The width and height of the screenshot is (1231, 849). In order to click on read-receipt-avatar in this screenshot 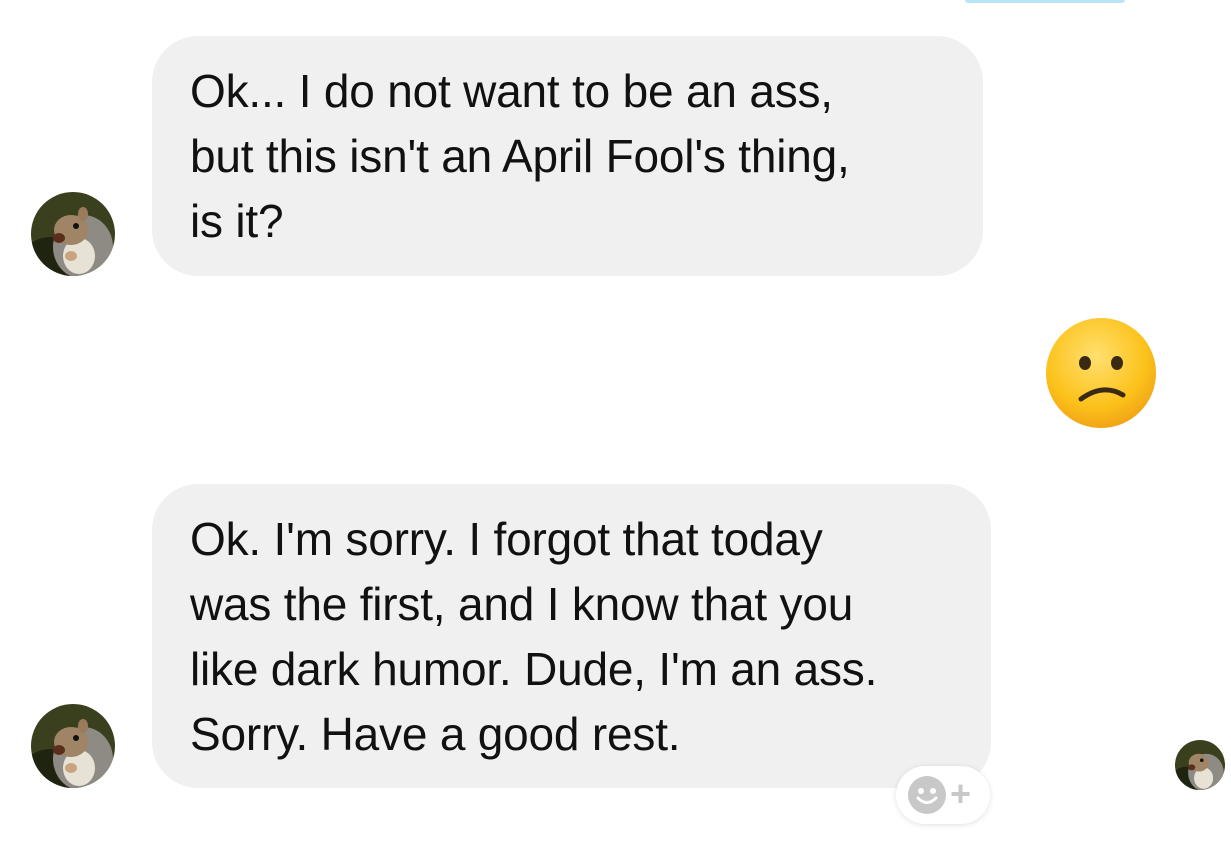, I will do `click(1200, 765)`.